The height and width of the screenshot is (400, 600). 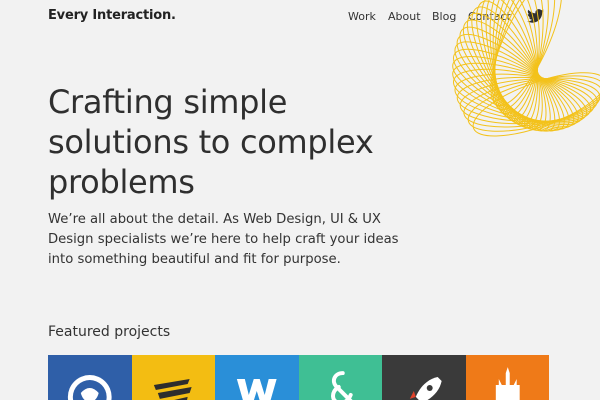 I want to click on project-tile-rocket, so click(x=424, y=377).